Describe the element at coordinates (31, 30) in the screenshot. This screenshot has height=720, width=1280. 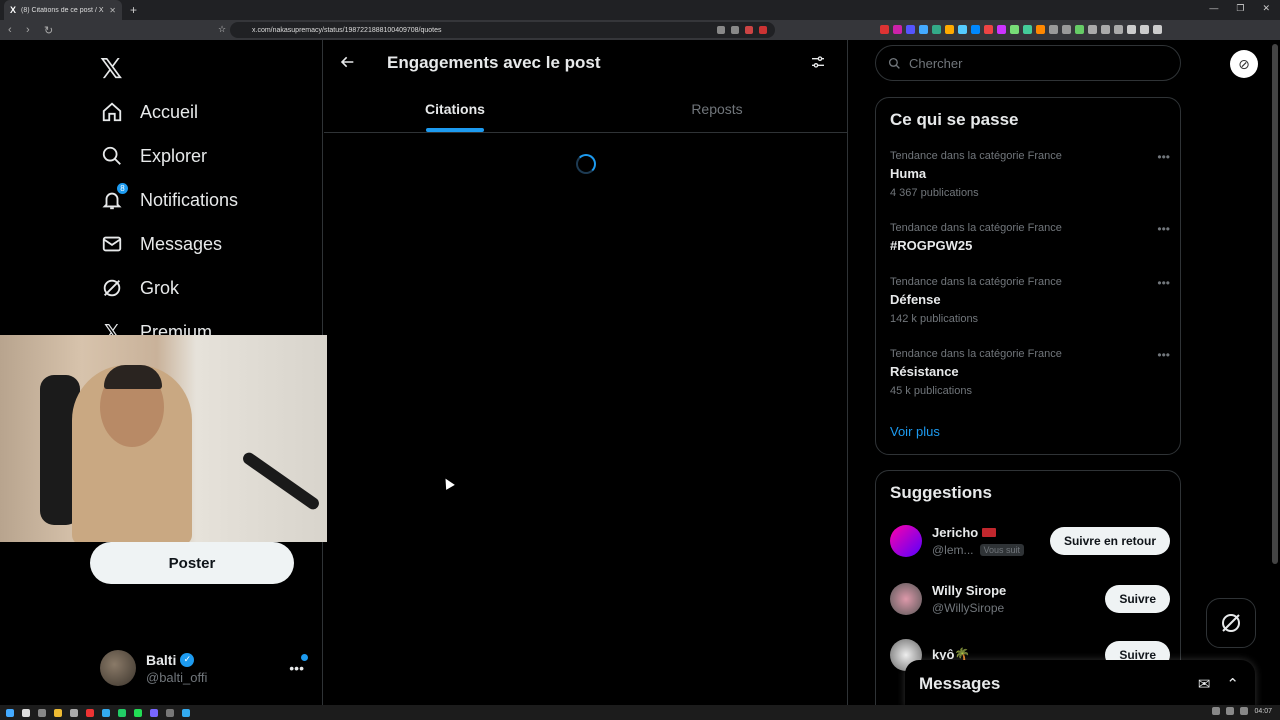
I see `forward-nav-icon: ›` at that location.